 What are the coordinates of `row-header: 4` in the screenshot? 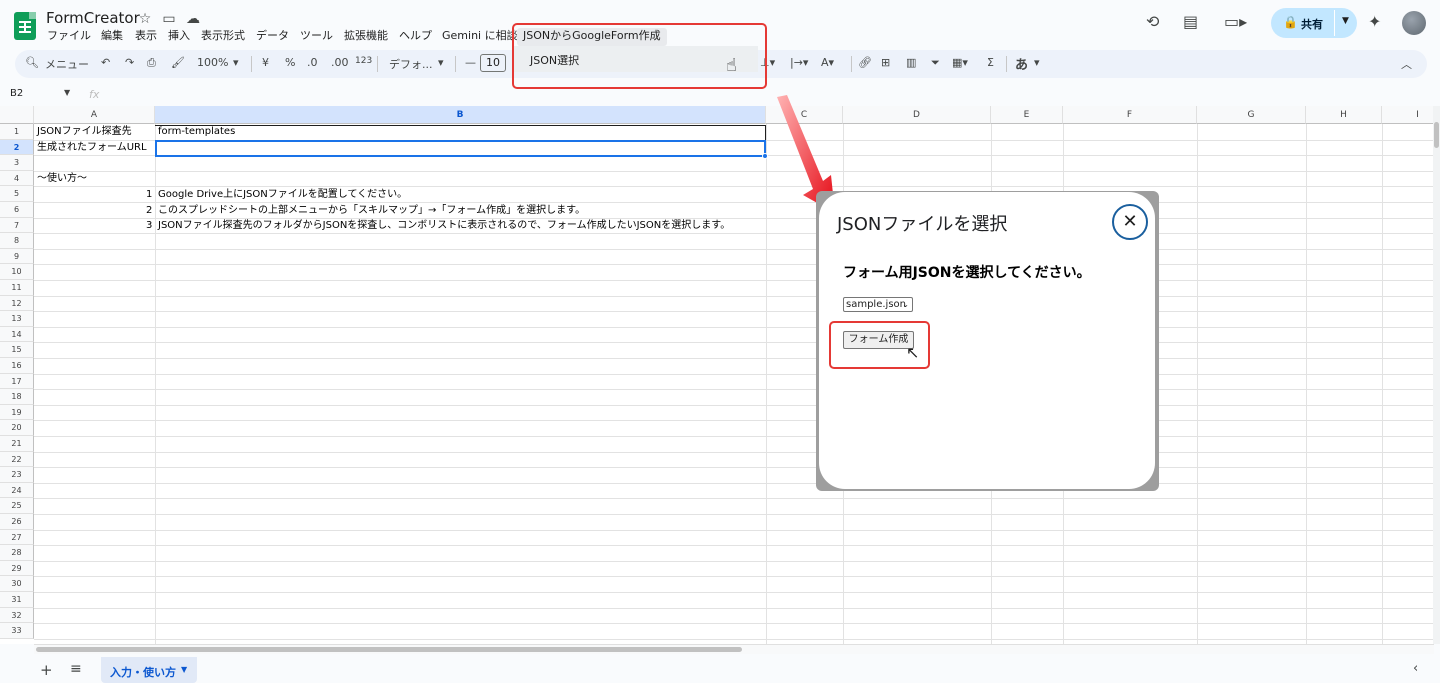 It's located at (17, 178).